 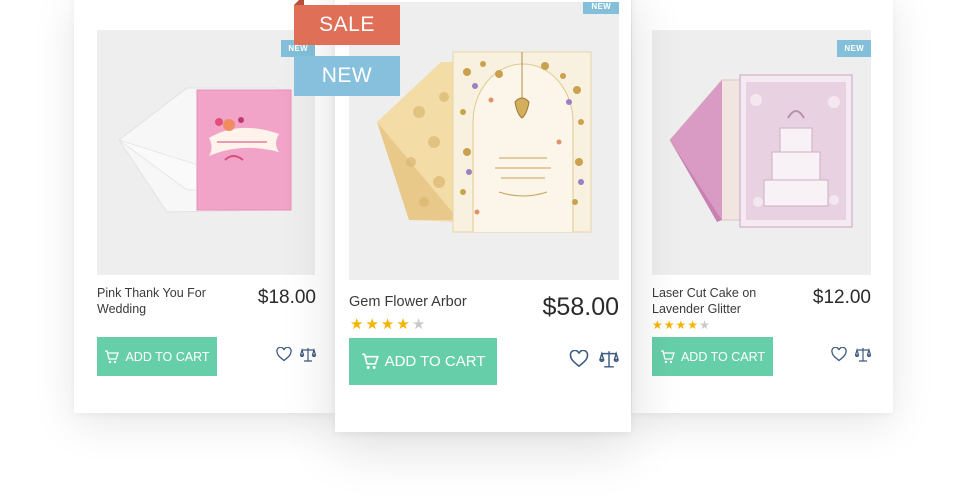 I want to click on product-title: Pink Thank You For Wedding, so click(x=164, y=301).